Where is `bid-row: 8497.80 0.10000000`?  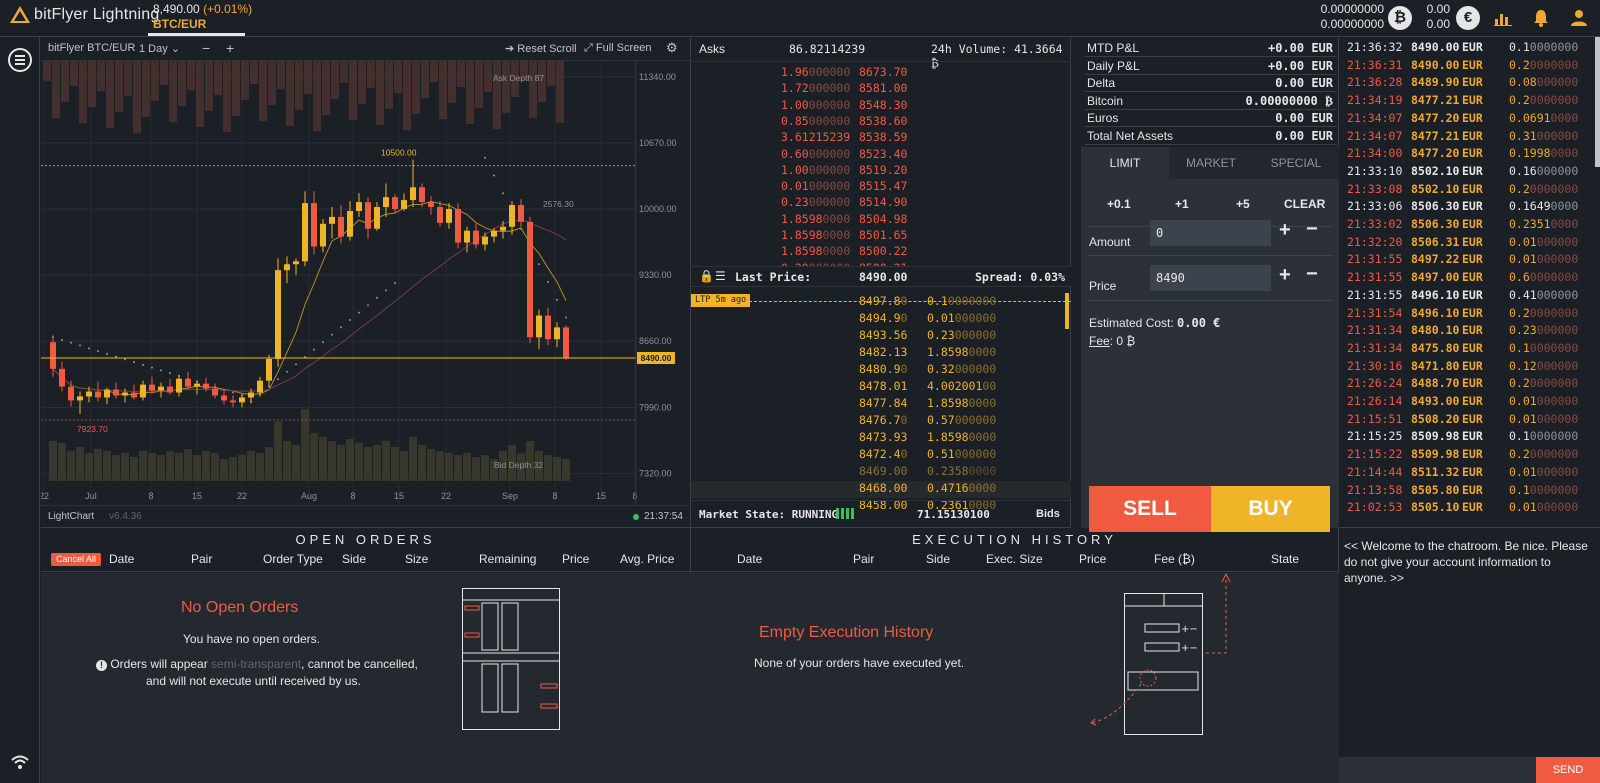 bid-row: 8497.80 0.10000000 is located at coordinates (881, 302).